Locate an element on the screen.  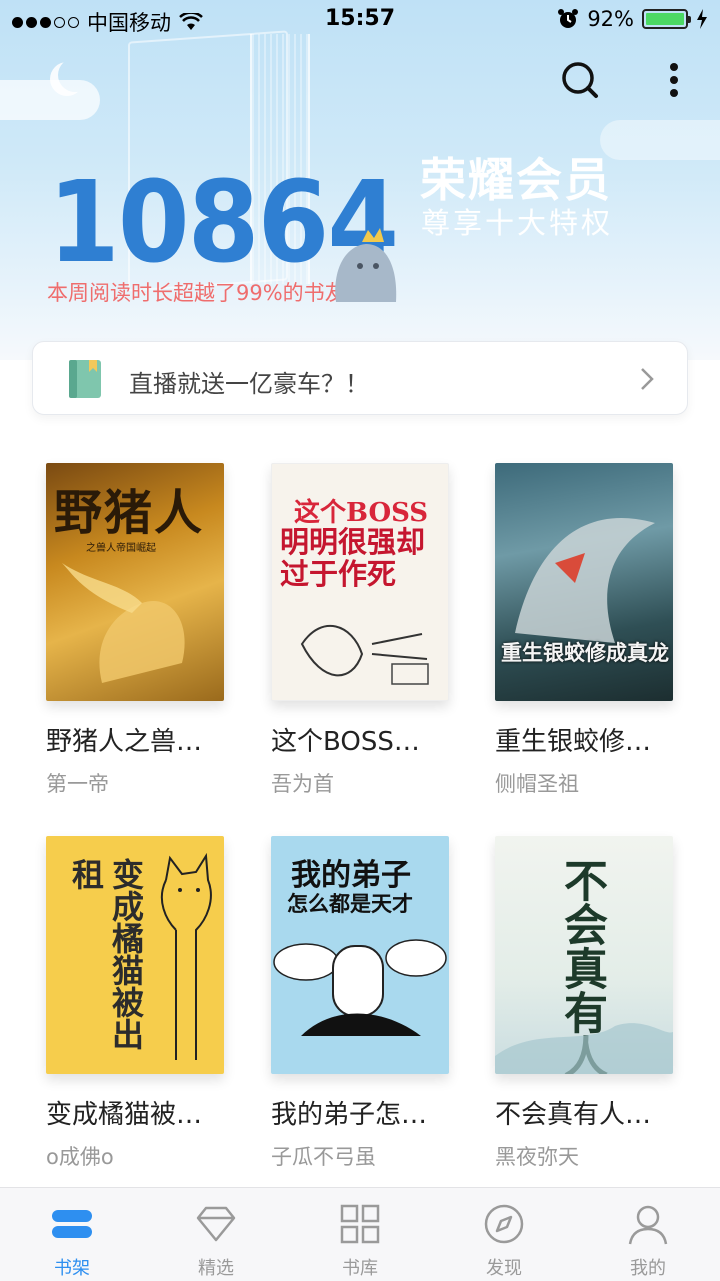
book-cover: 野猪人 之兽人帝国崛起 is located at coordinates (135, 582).